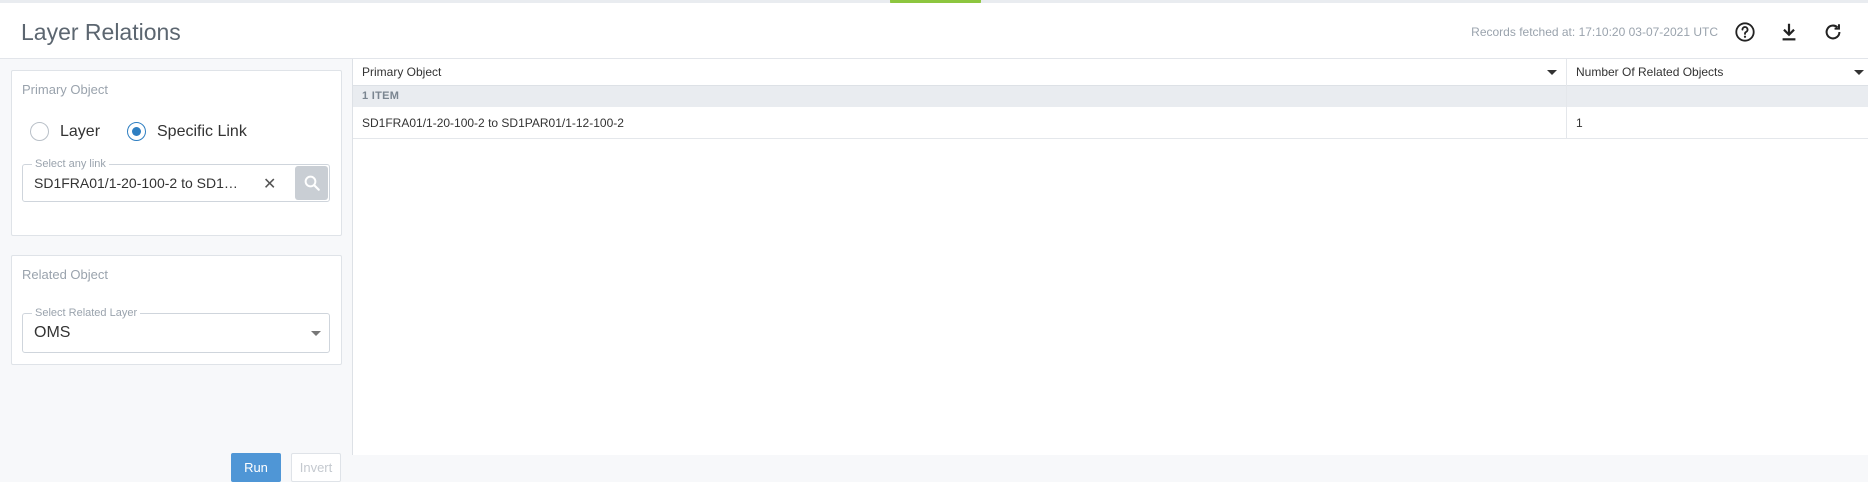  I want to click on search-icon, so click(312, 183).